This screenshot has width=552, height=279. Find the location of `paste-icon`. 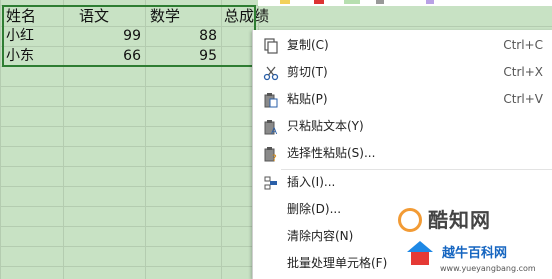

paste-icon is located at coordinates (271, 100).